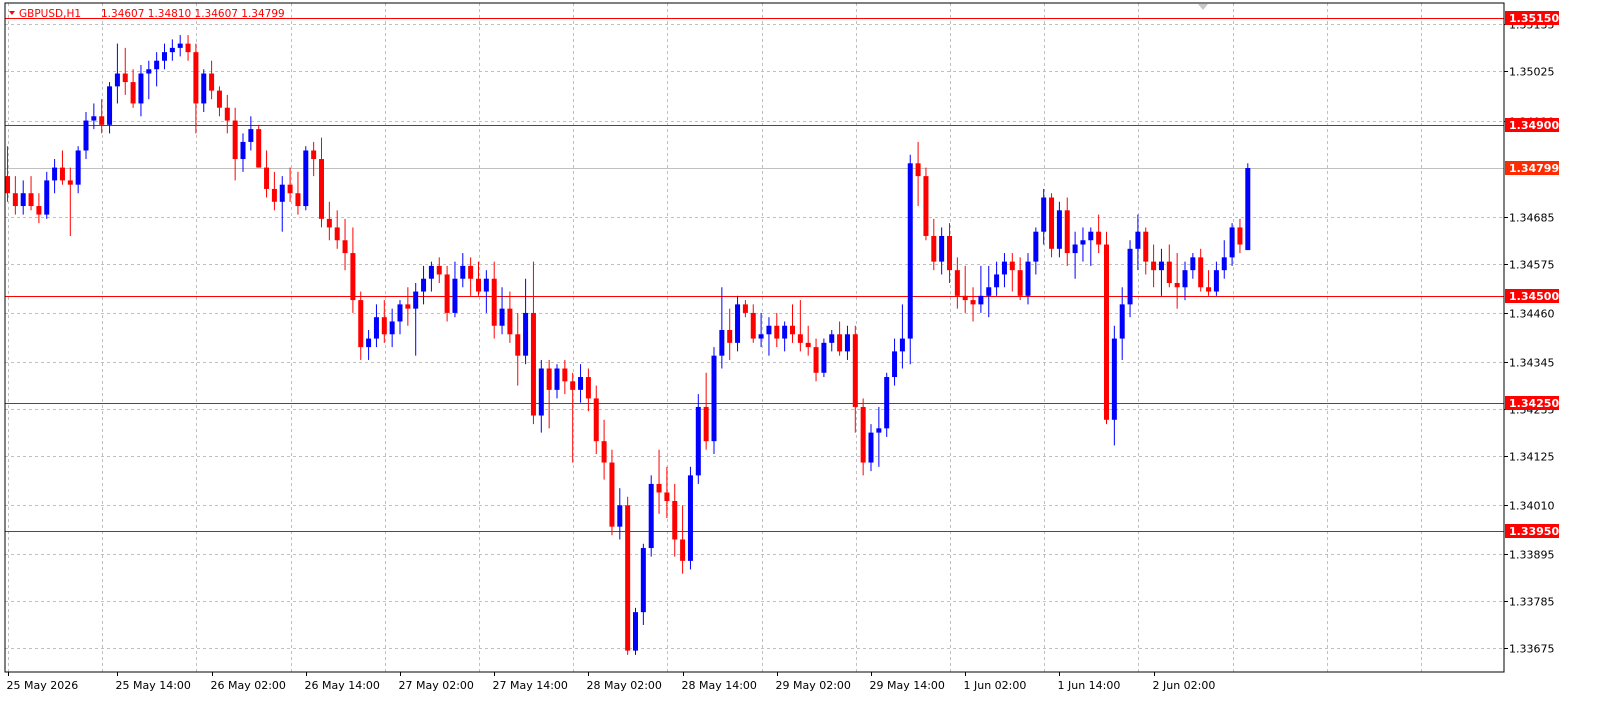 This screenshot has width=1601, height=713. Describe the element at coordinates (43, 685) in the screenshot. I see `time-tick-label: 25 May 2026` at that location.